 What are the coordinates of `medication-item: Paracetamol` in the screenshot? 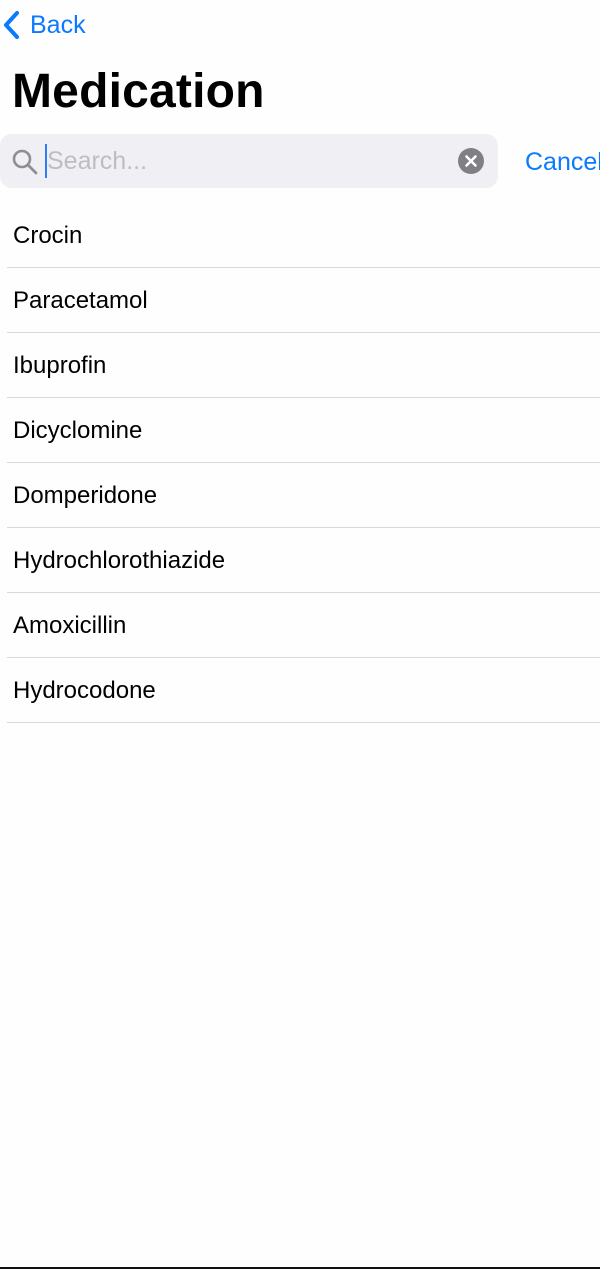 It's located at (300, 300).